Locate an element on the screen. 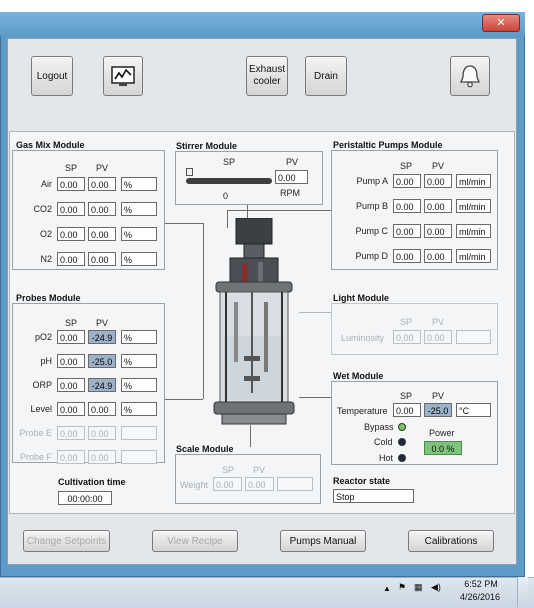 The width and height of the screenshot is (534, 608). stirrer-slider-value: 0 is located at coordinates (226, 196).